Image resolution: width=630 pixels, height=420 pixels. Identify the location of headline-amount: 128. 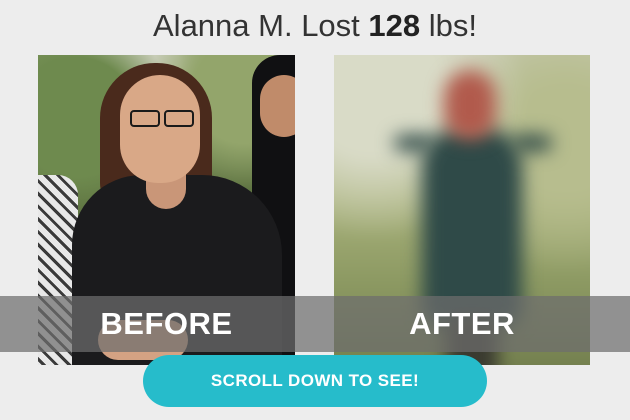
(394, 25).